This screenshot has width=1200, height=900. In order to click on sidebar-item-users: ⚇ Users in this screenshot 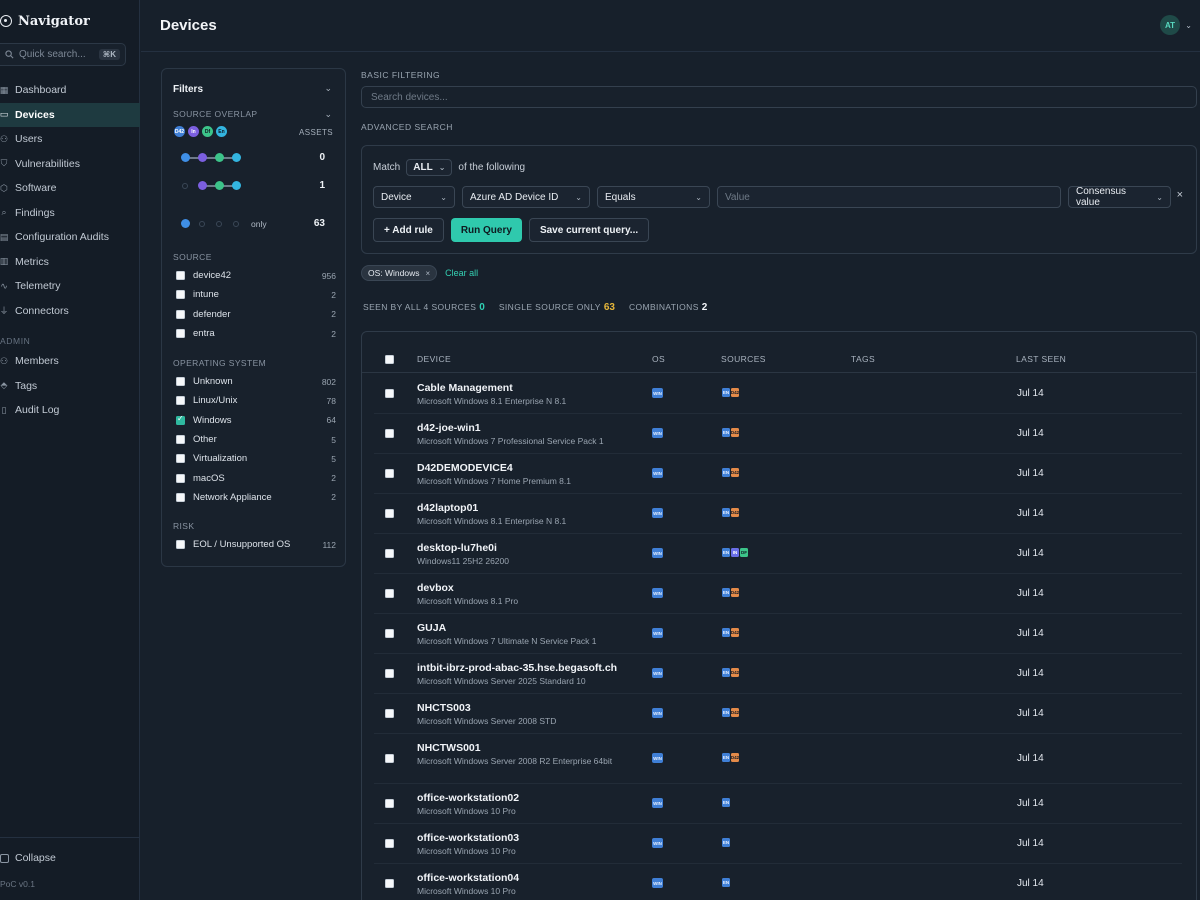, I will do `click(70, 139)`.